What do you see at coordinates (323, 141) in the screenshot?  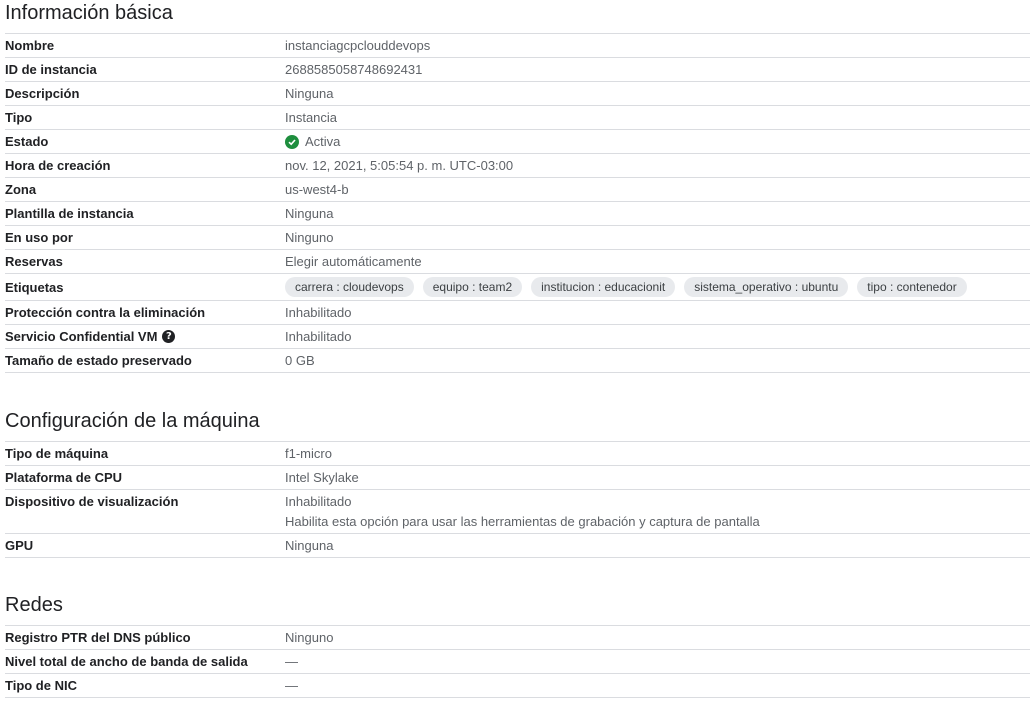 I see `status-text: Activa` at bounding box center [323, 141].